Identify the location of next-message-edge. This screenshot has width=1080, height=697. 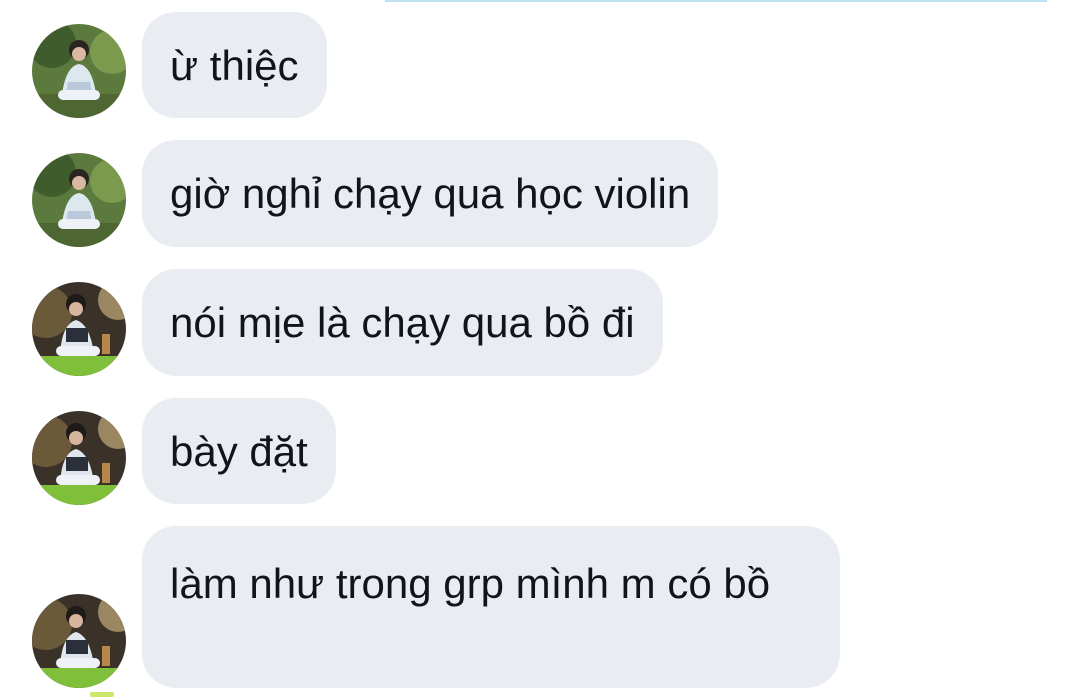
(102, 694).